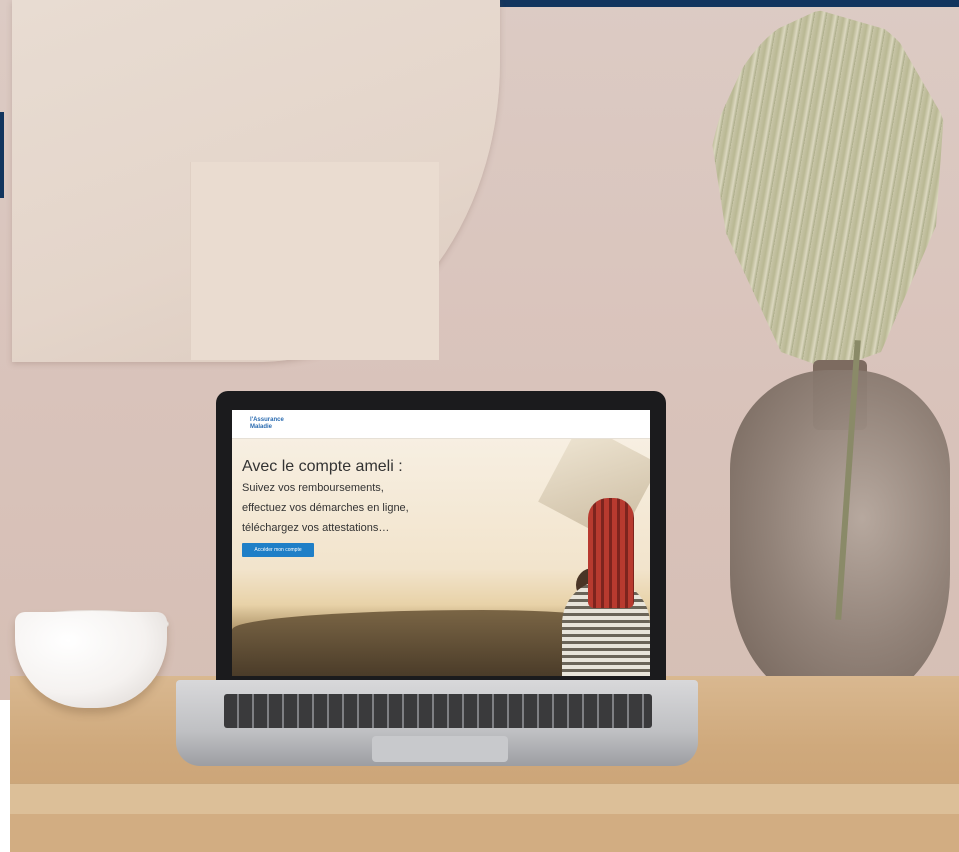  Describe the element at coordinates (441, 424) in the screenshot. I see `site-header: l'Assurance Maladie` at that location.